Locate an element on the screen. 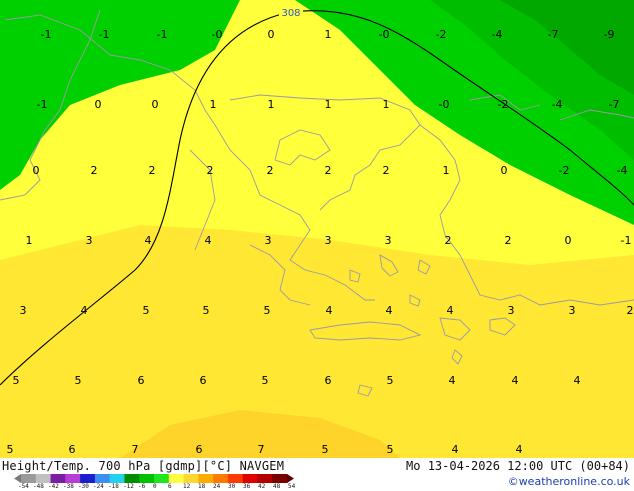 The image size is (634, 491). colorbar-tick-label: 18 is located at coordinates (202, 486).